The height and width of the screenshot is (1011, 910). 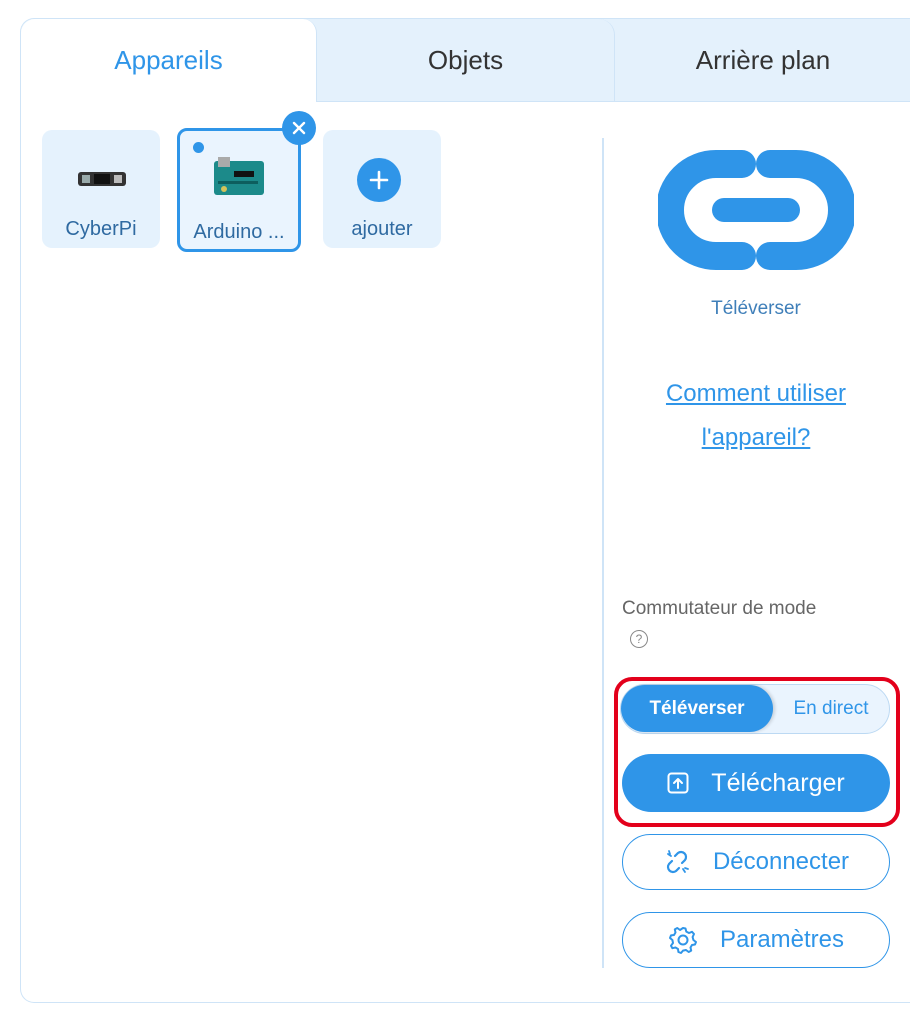 I want to click on disconnect-label: Déconnecter, so click(x=781, y=861).